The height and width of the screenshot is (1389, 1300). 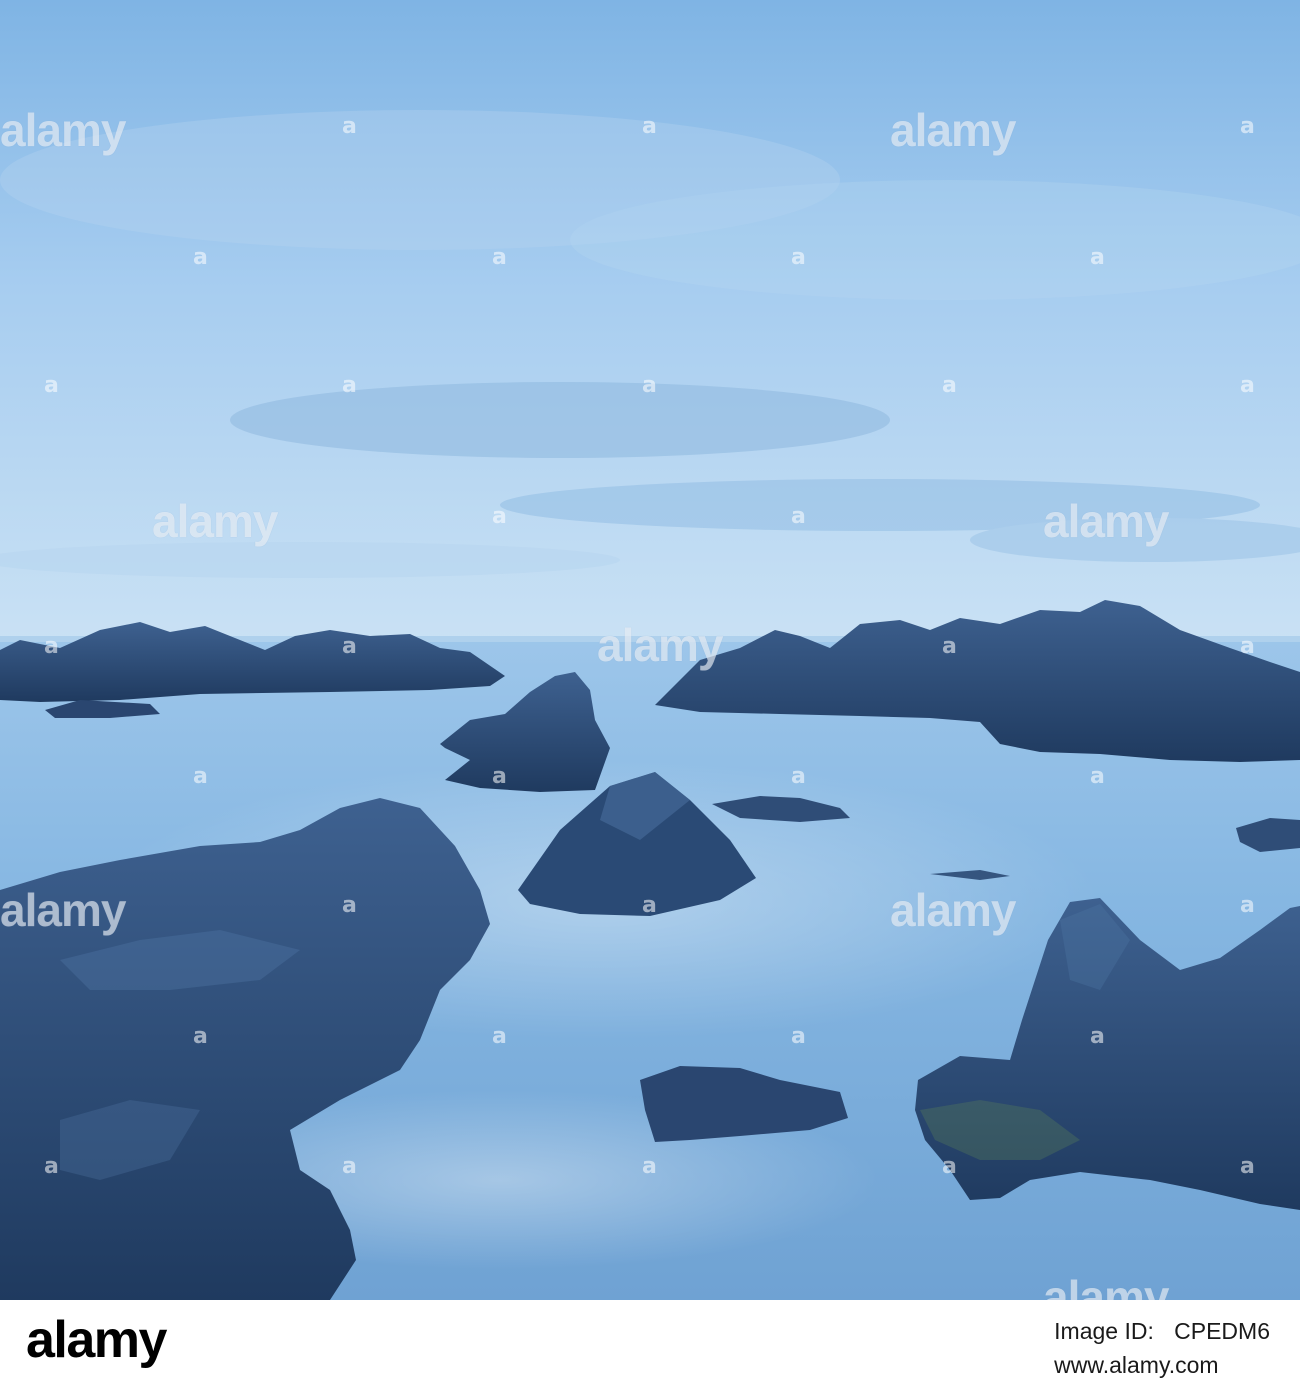 I want to click on image-id-row: Image ID: CPEDM6, so click(x=1162, y=1331).